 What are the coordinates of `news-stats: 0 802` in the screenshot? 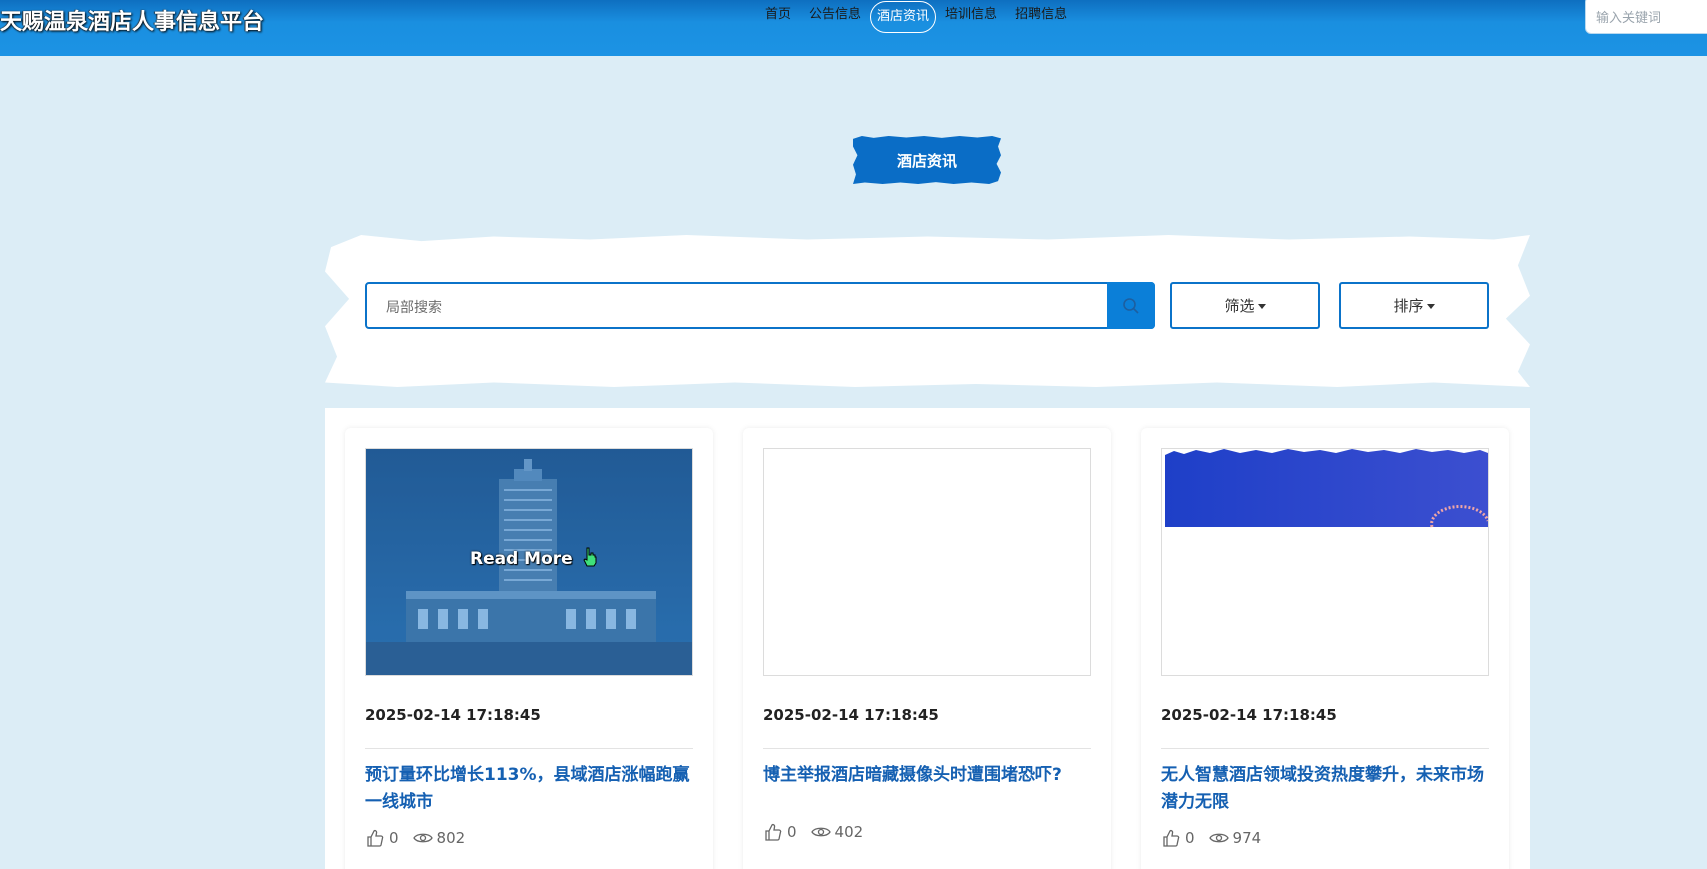 It's located at (415, 838).